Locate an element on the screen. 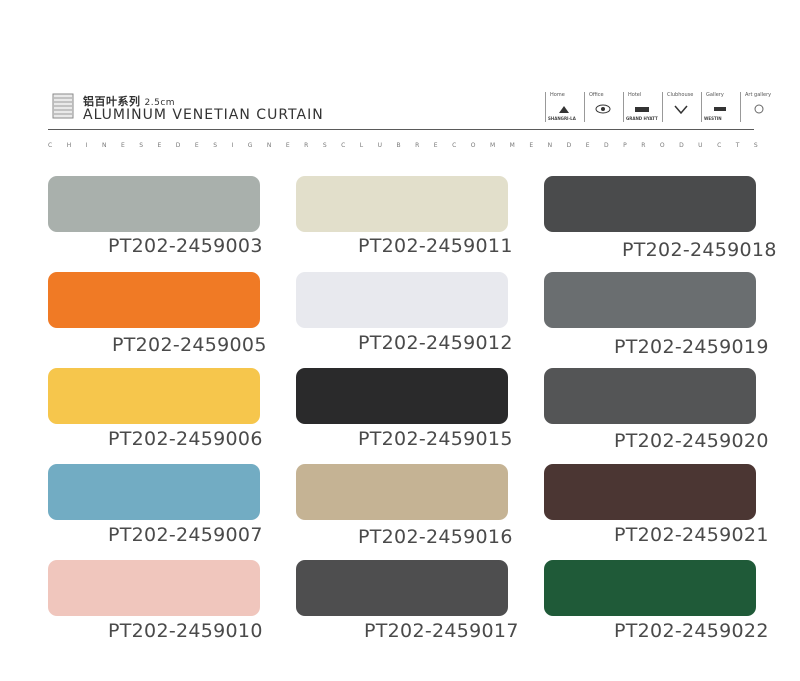 The width and height of the screenshot is (800, 681). swatch-code: PT202-2459022 is located at coordinates (691, 631).